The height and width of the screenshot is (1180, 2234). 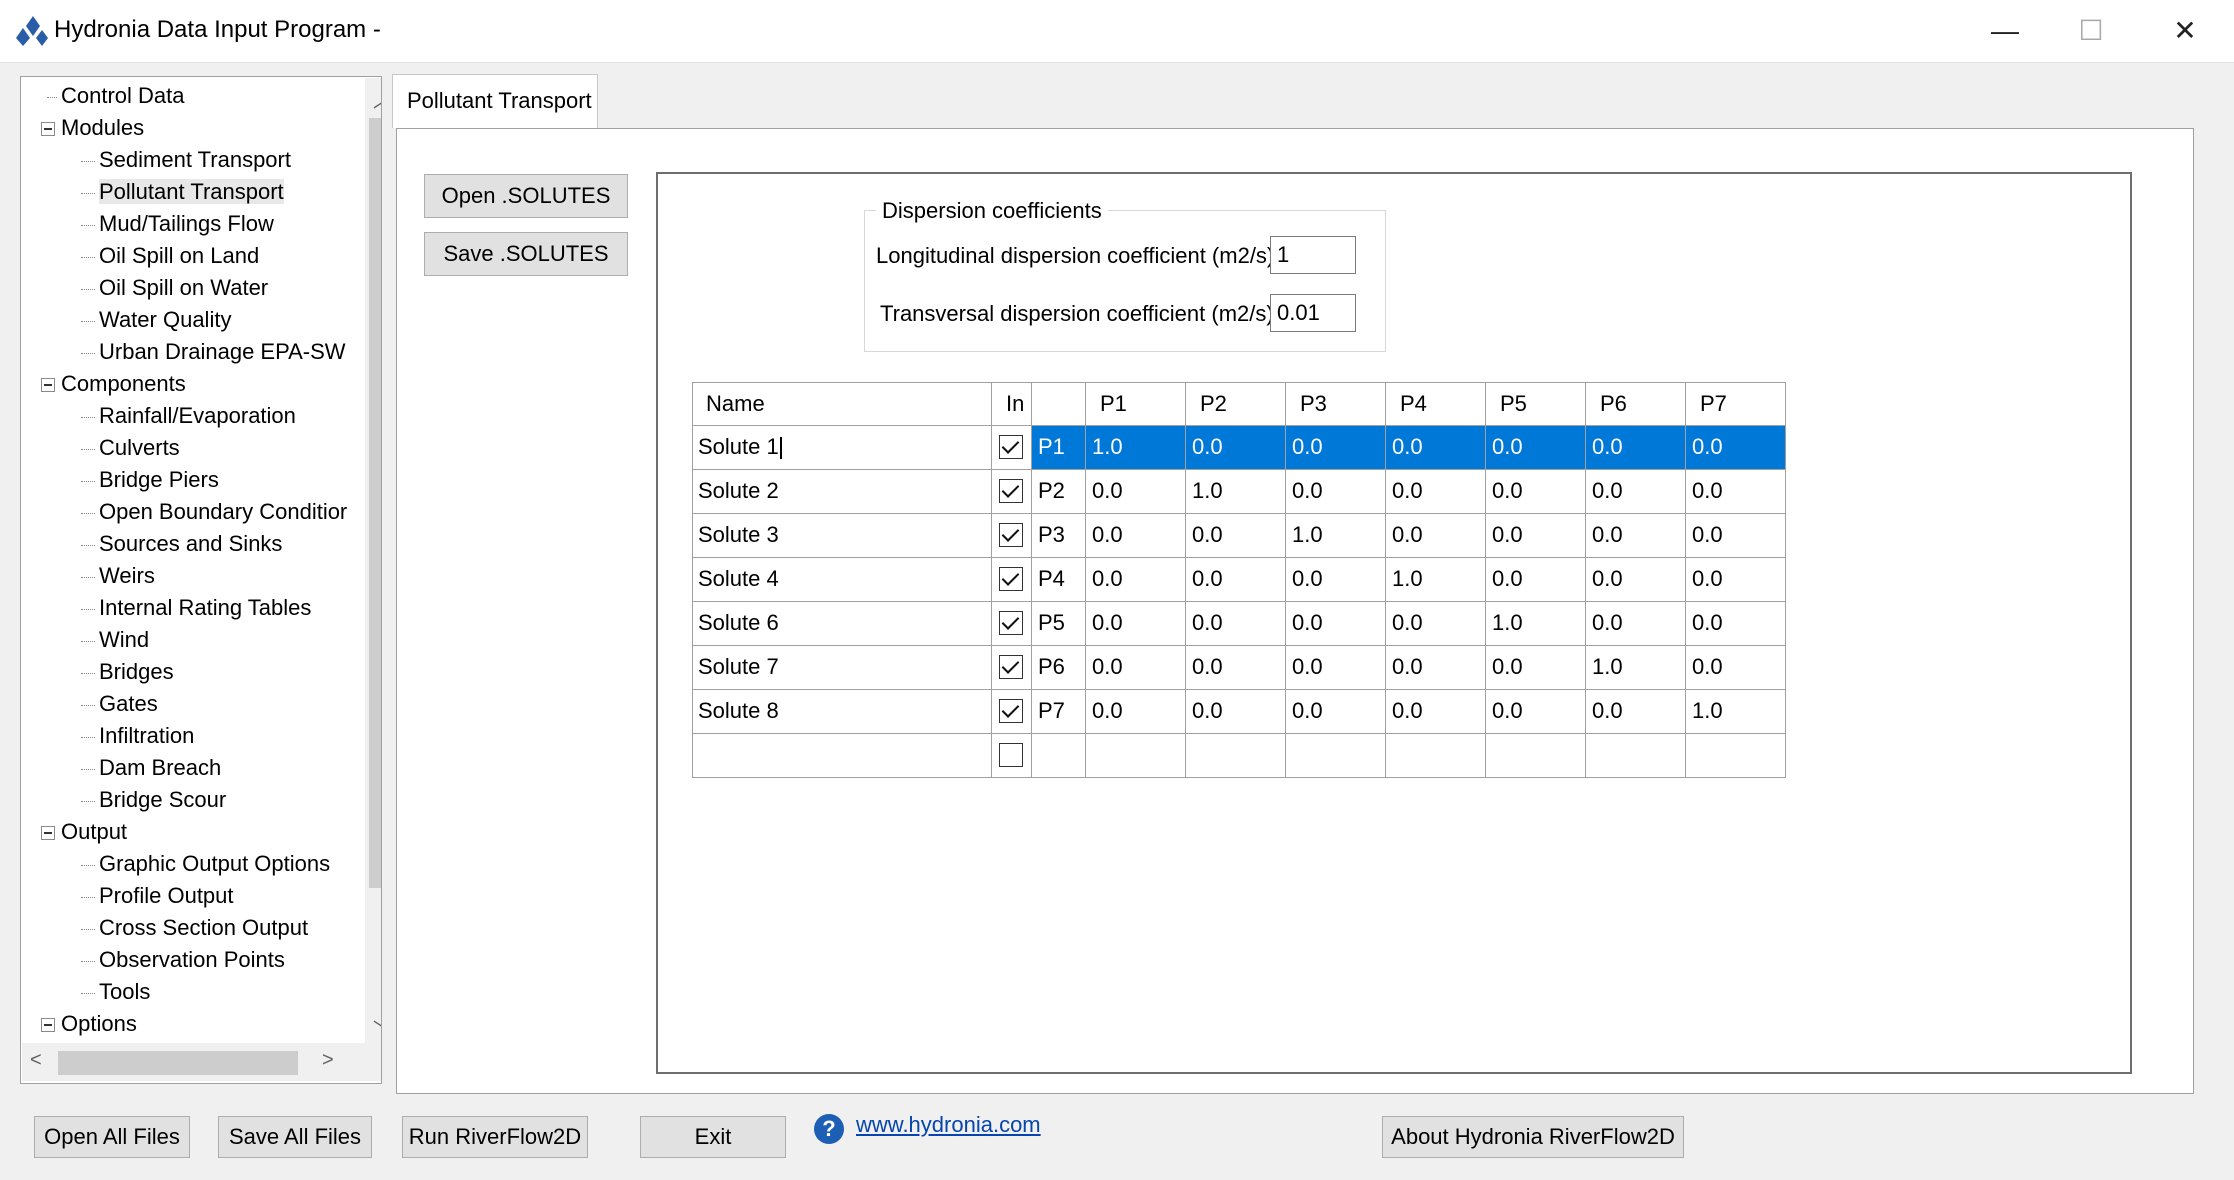 I want to click on tree-item: Mud/Tailings Flow, so click(x=186, y=224).